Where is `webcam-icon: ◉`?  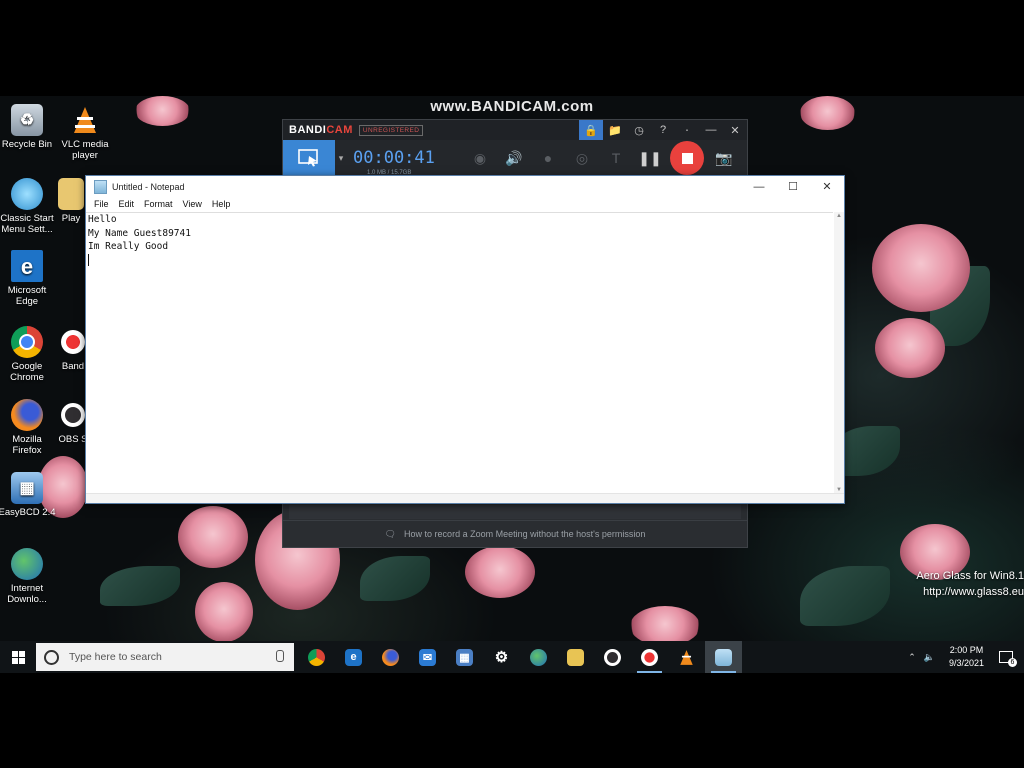 webcam-icon: ◉ is located at coordinates (480, 158).